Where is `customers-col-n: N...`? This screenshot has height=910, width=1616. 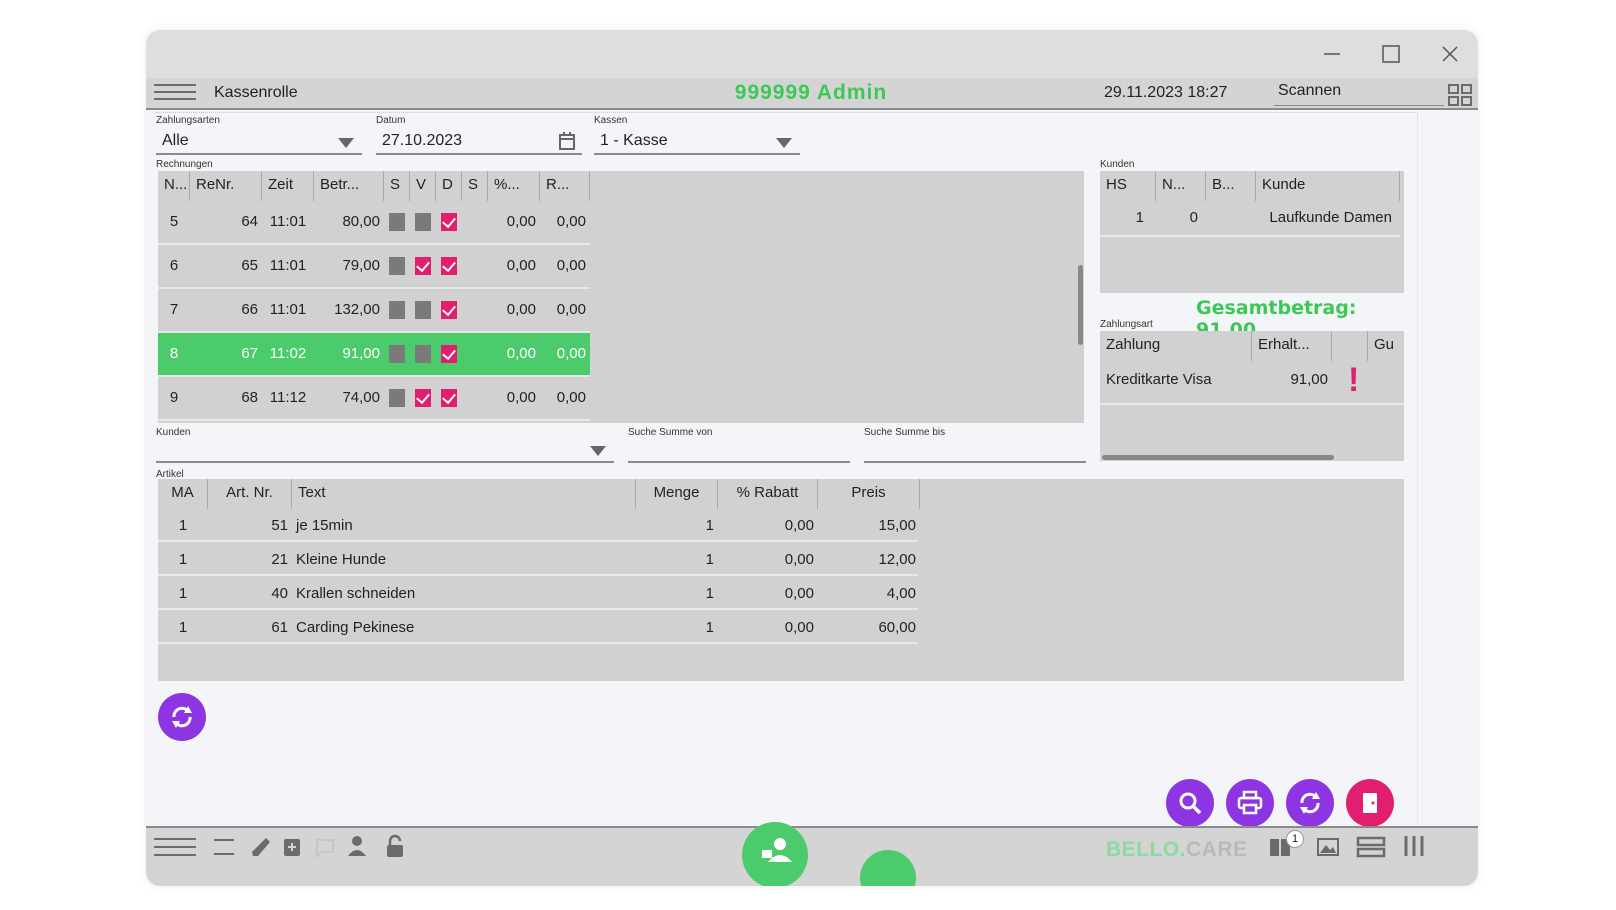
customers-col-n: N... is located at coordinates (1181, 186).